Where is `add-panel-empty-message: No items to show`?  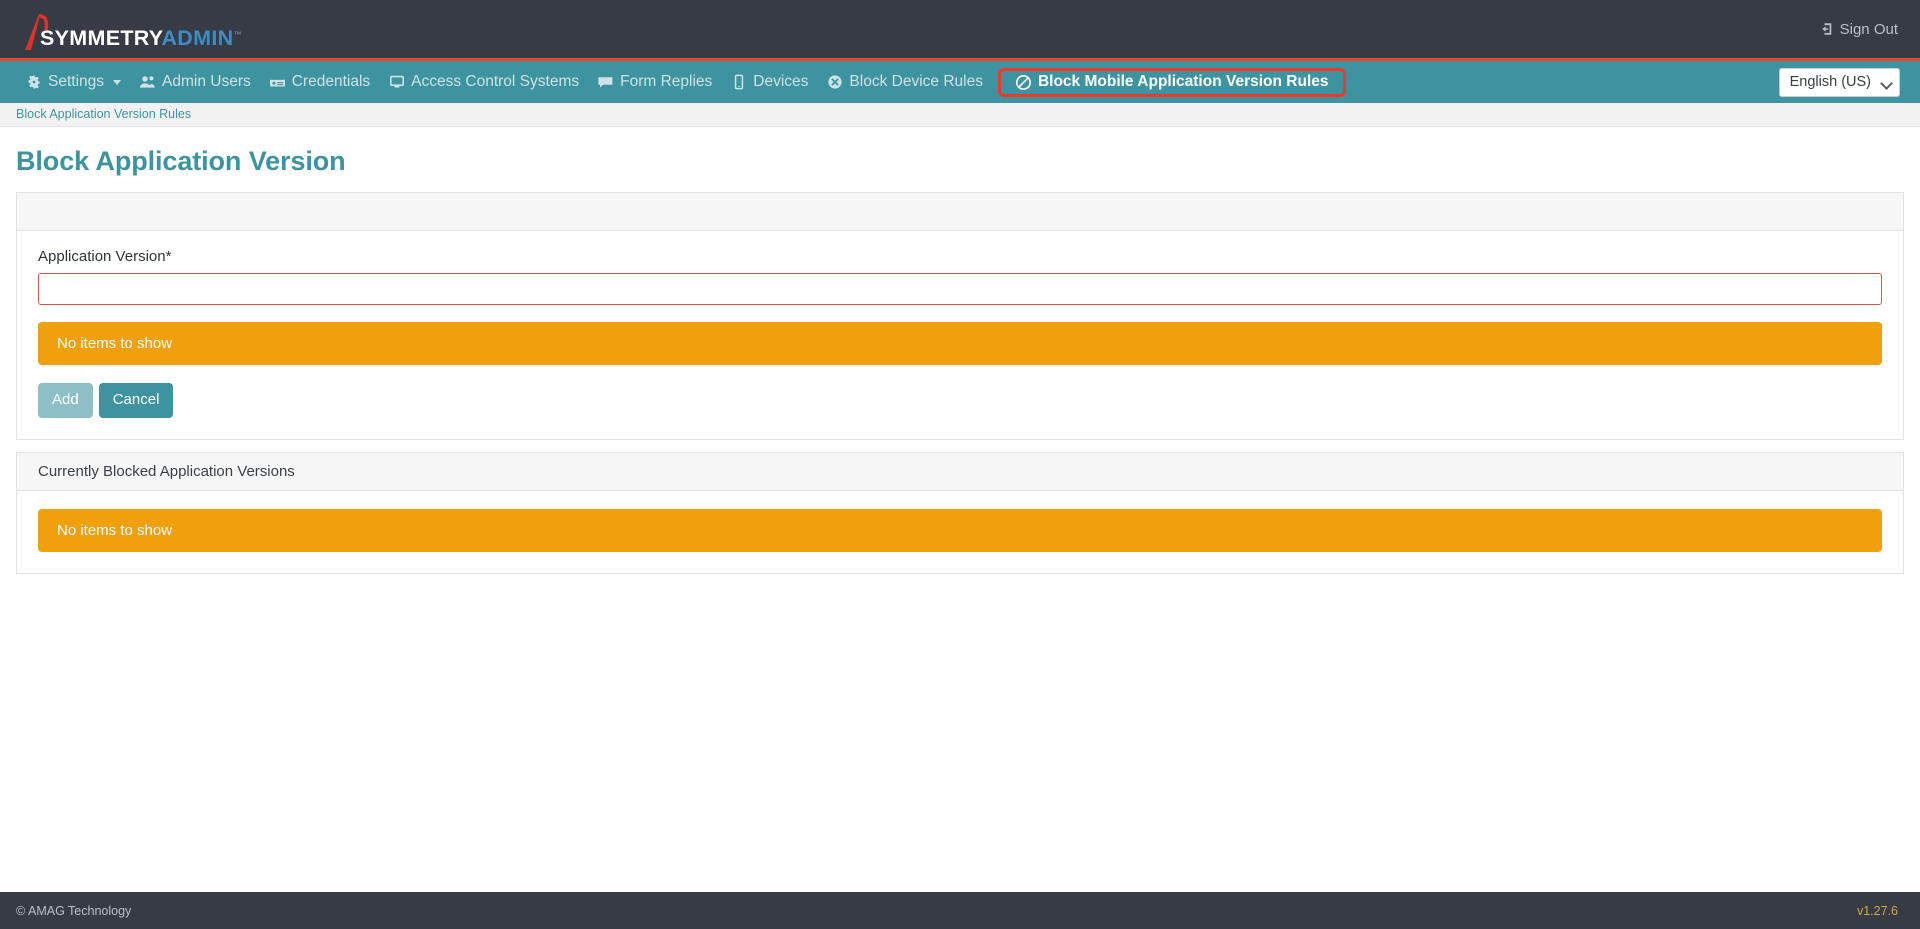
add-panel-empty-message: No items to show is located at coordinates (960, 343).